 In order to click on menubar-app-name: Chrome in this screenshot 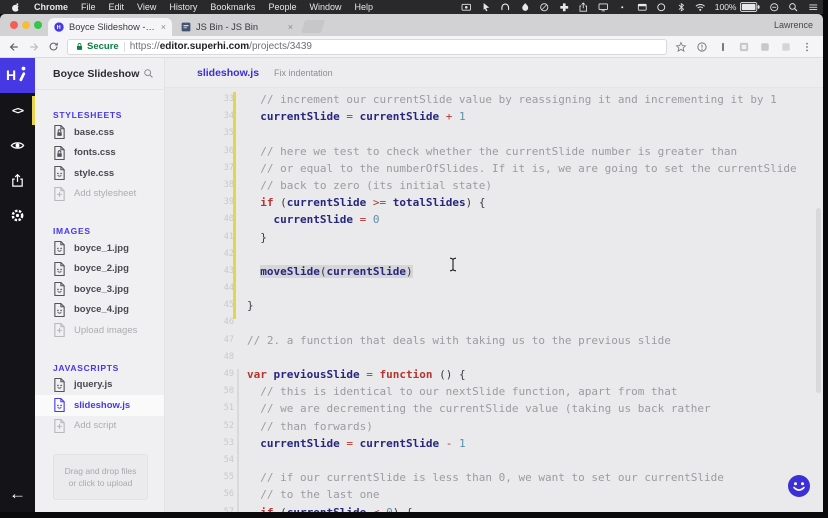, I will do `click(51, 7)`.